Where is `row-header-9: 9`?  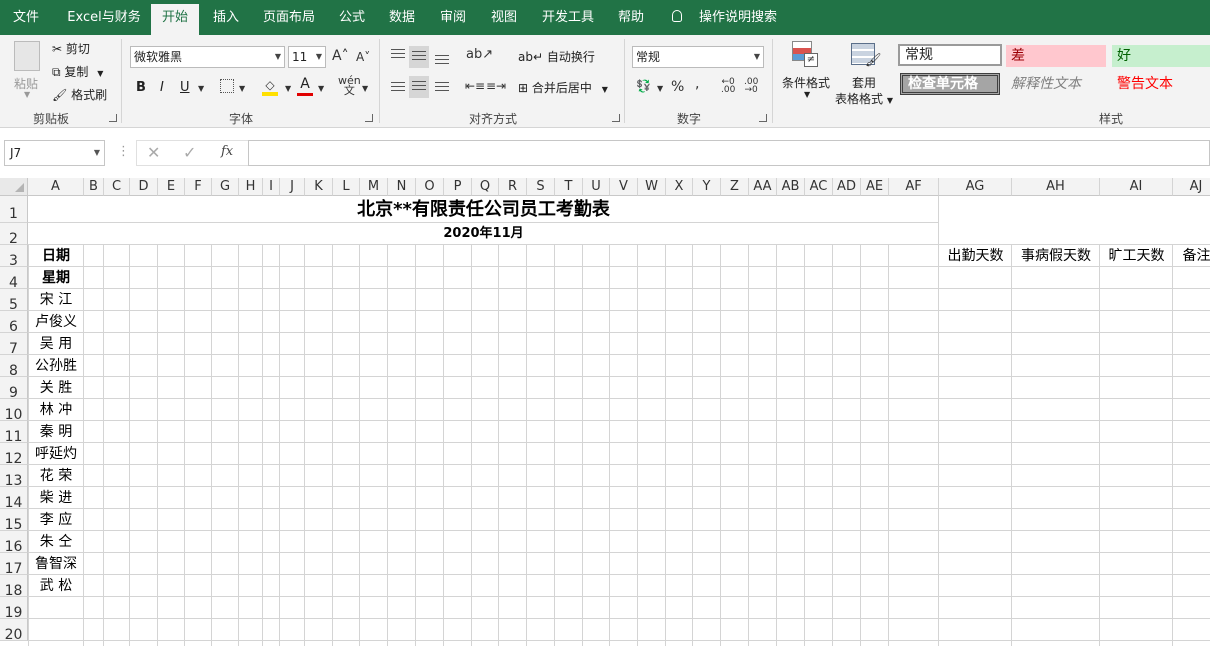
row-header-9: 9 is located at coordinates (14, 389).